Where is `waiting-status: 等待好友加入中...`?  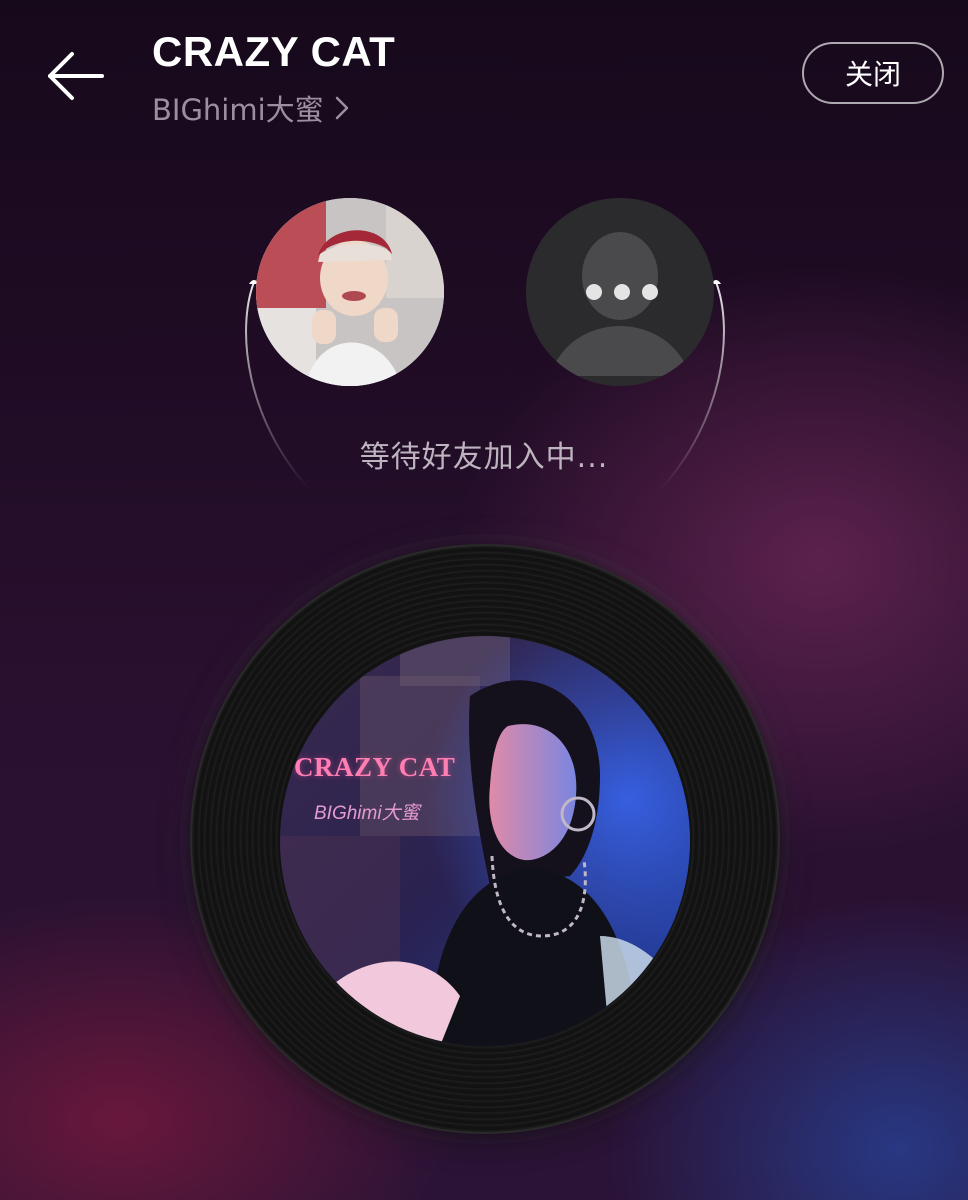
waiting-status: 等待好友加入中... is located at coordinates (484, 457).